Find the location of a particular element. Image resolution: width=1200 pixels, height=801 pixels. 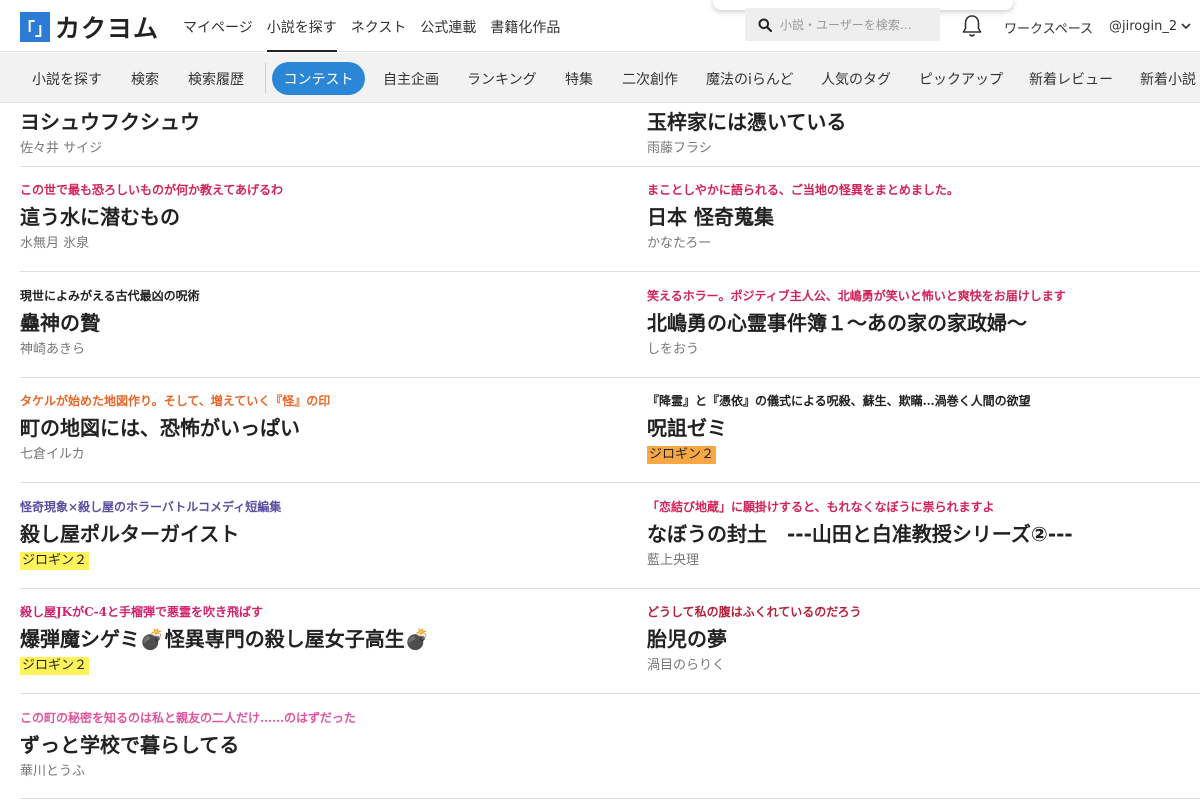

site-logo: 「」 カクヨム is located at coordinates (89, 27).